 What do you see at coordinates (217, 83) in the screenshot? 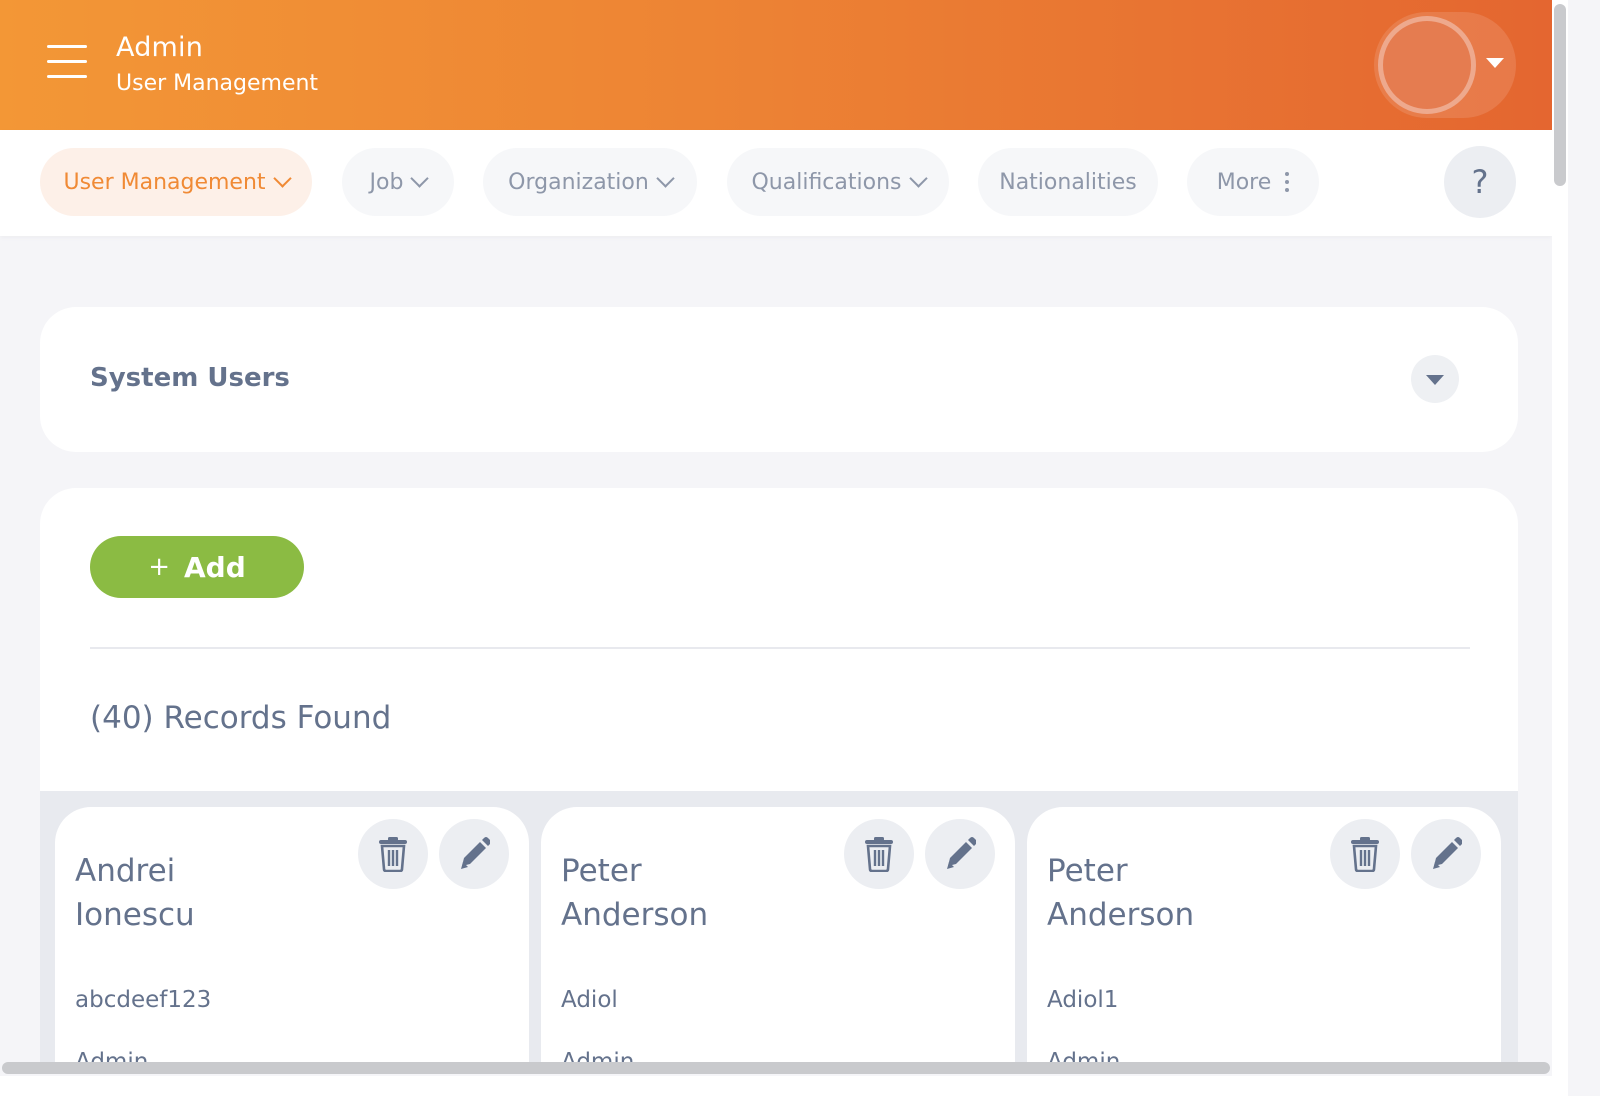
I see `page-subtitle: User Management` at bounding box center [217, 83].